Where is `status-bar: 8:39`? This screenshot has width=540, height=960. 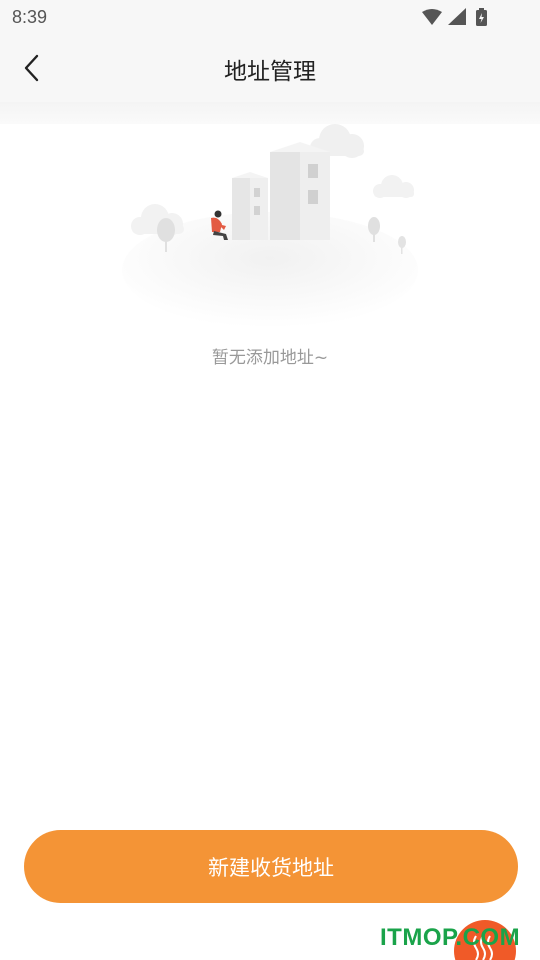 status-bar: 8:39 is located at coordinates (270, 18).